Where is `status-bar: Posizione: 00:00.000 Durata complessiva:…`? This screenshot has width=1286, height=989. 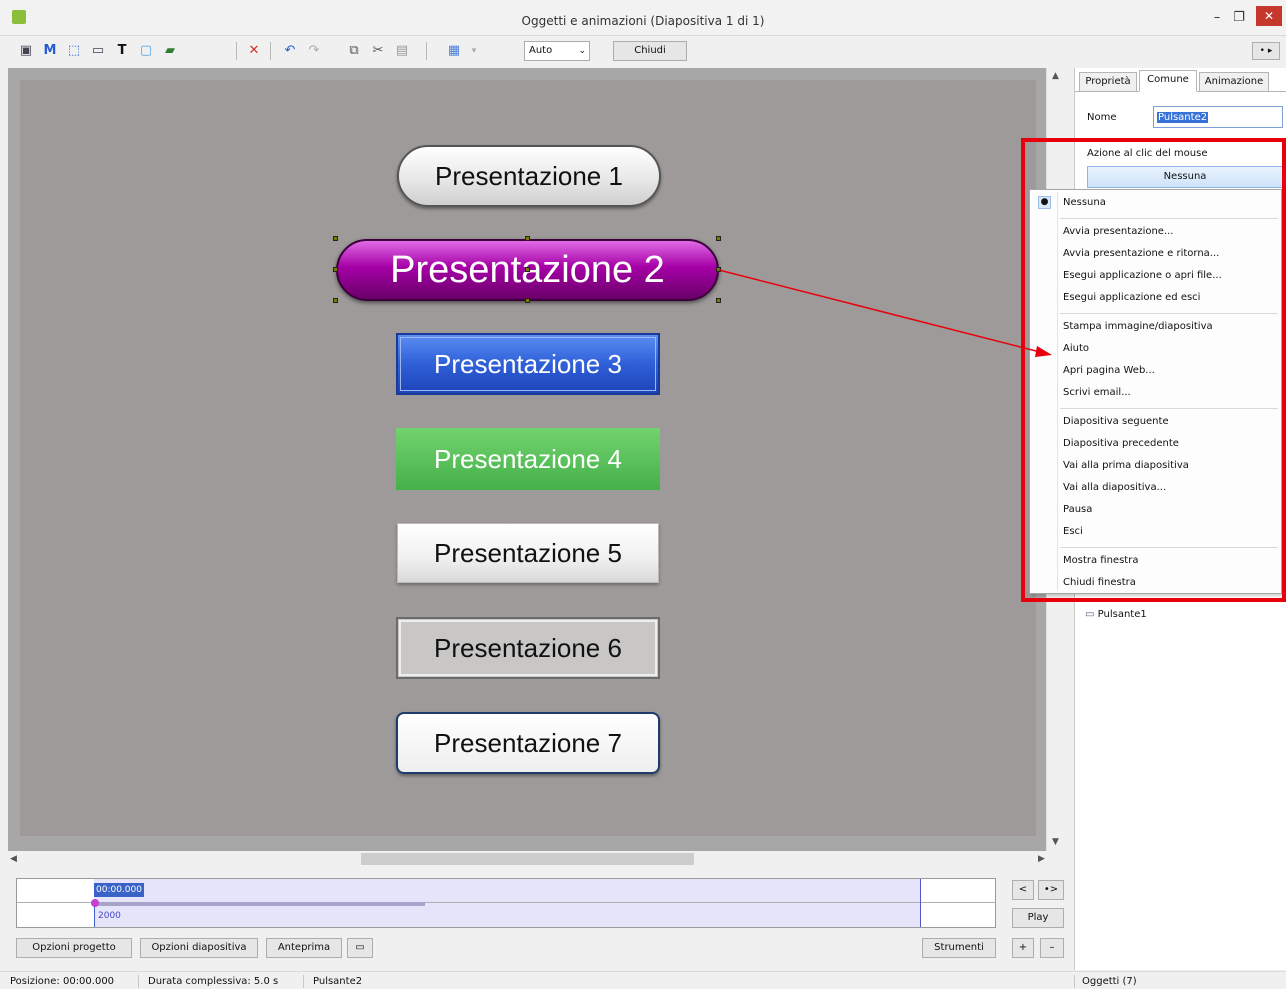
status-bar: Posizione: 00:00.000 Durata complessiva:… is located at coordinates (643, 980).